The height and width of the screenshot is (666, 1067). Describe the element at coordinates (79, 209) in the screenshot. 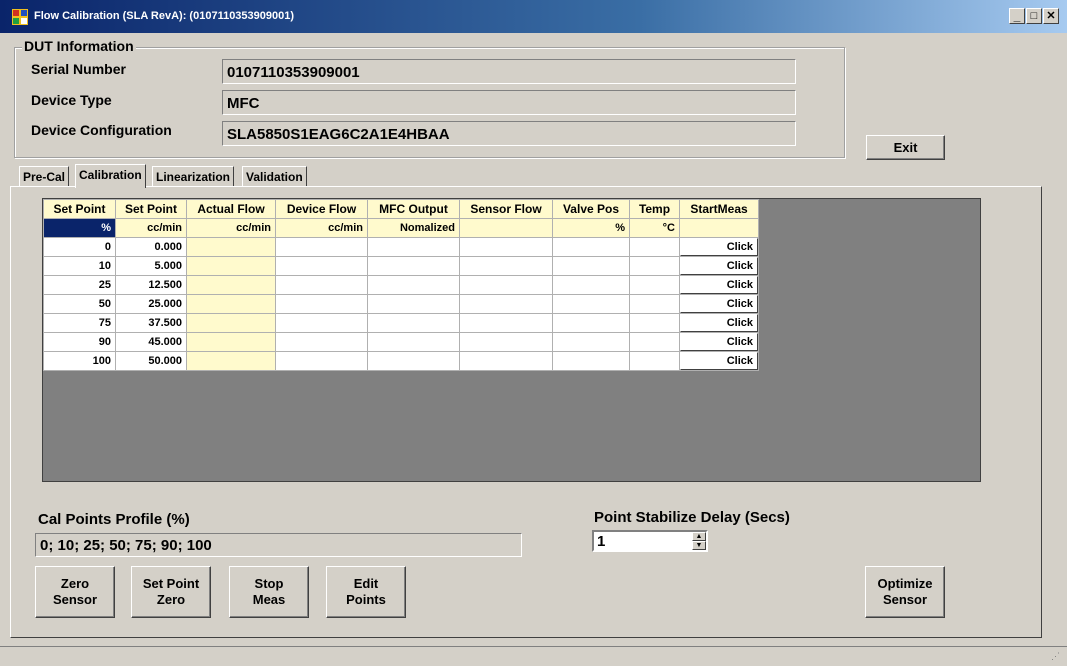

I see `col-header-set-point-pct: Set Point` at that location.